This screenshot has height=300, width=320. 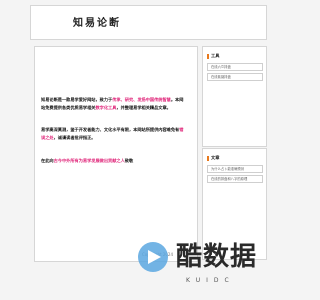 What do you see at coordinates (210, 280) in the screenshot?
I see `watermark-subtext: KUIDC` at bounding box center [210, 280].